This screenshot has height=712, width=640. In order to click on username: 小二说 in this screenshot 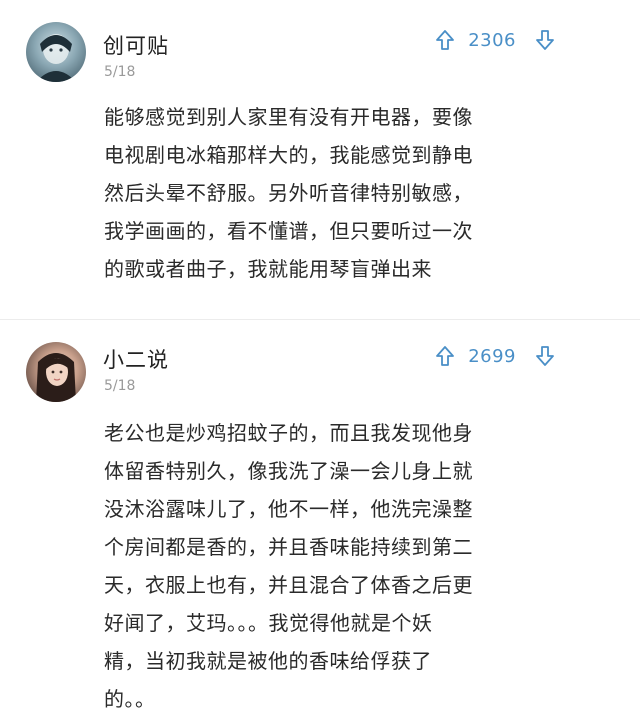, I will do `click(136, 359)`.